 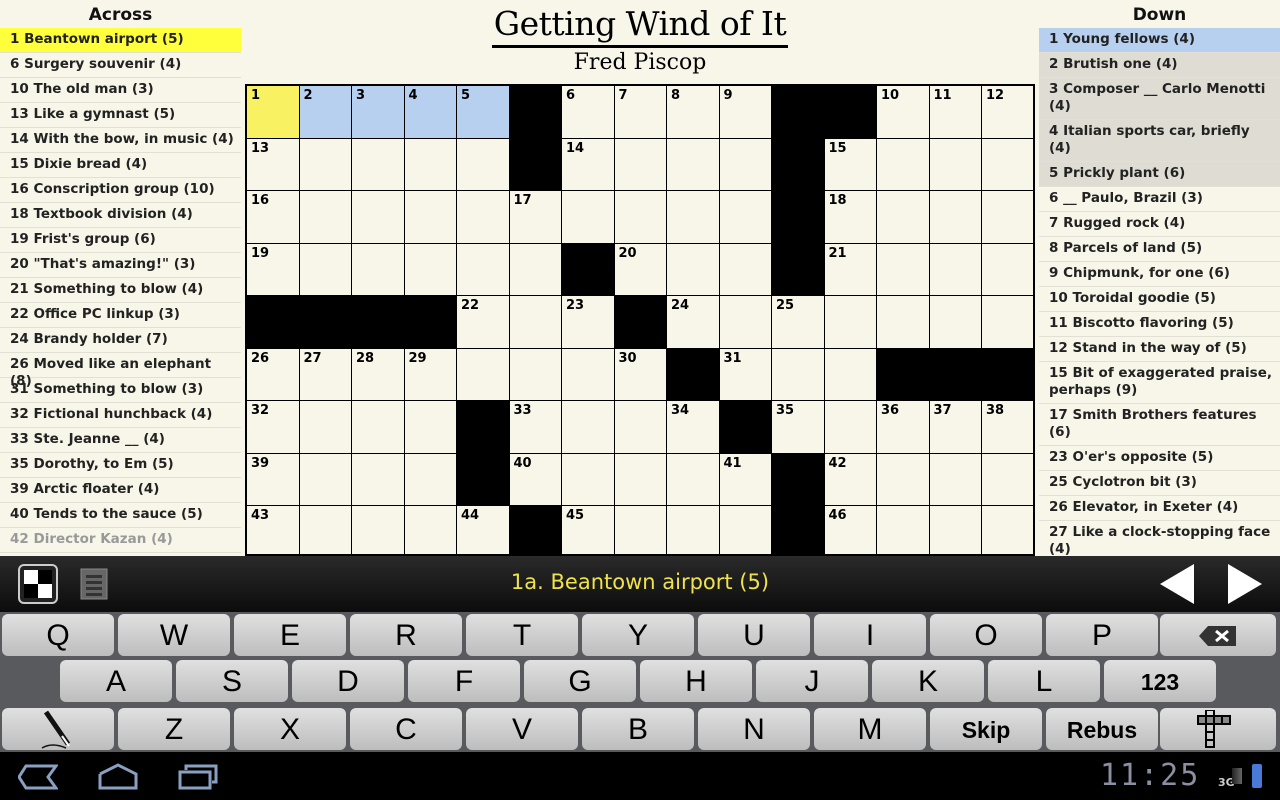 I want to click on key-z: Z, so click(x=174, y=729).